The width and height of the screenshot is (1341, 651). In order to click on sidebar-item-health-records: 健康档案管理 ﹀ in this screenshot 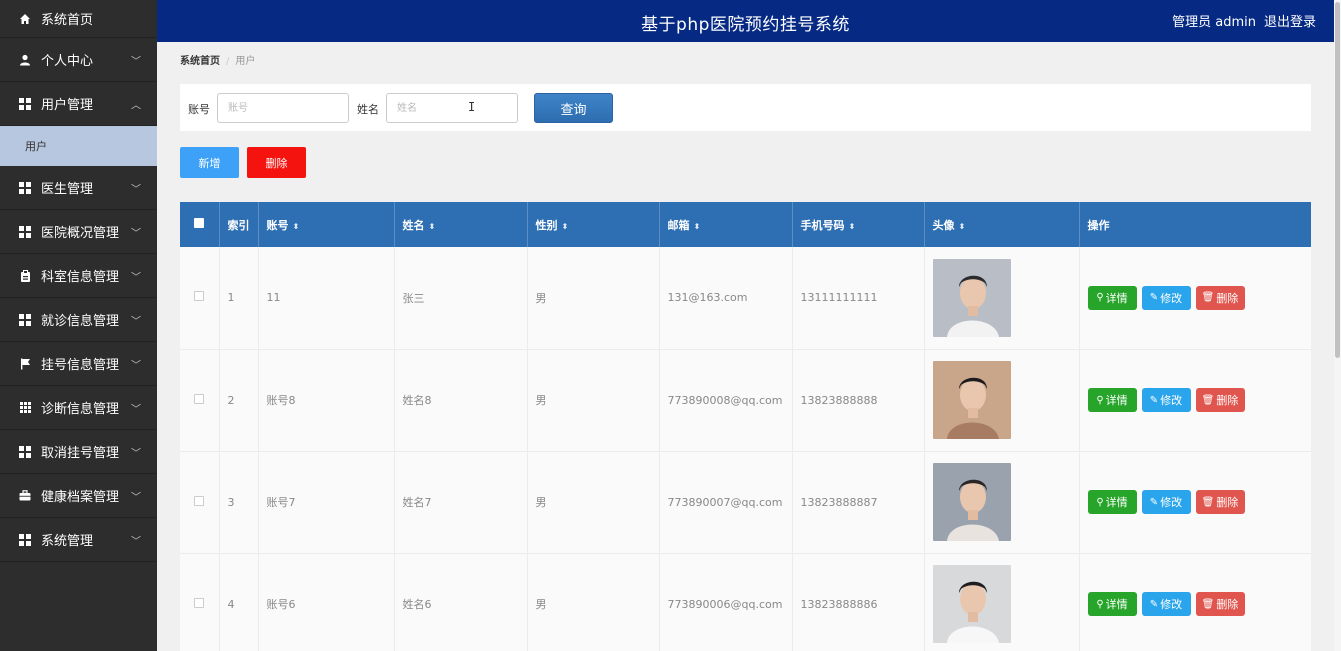, I will do `click(78, 496)`.